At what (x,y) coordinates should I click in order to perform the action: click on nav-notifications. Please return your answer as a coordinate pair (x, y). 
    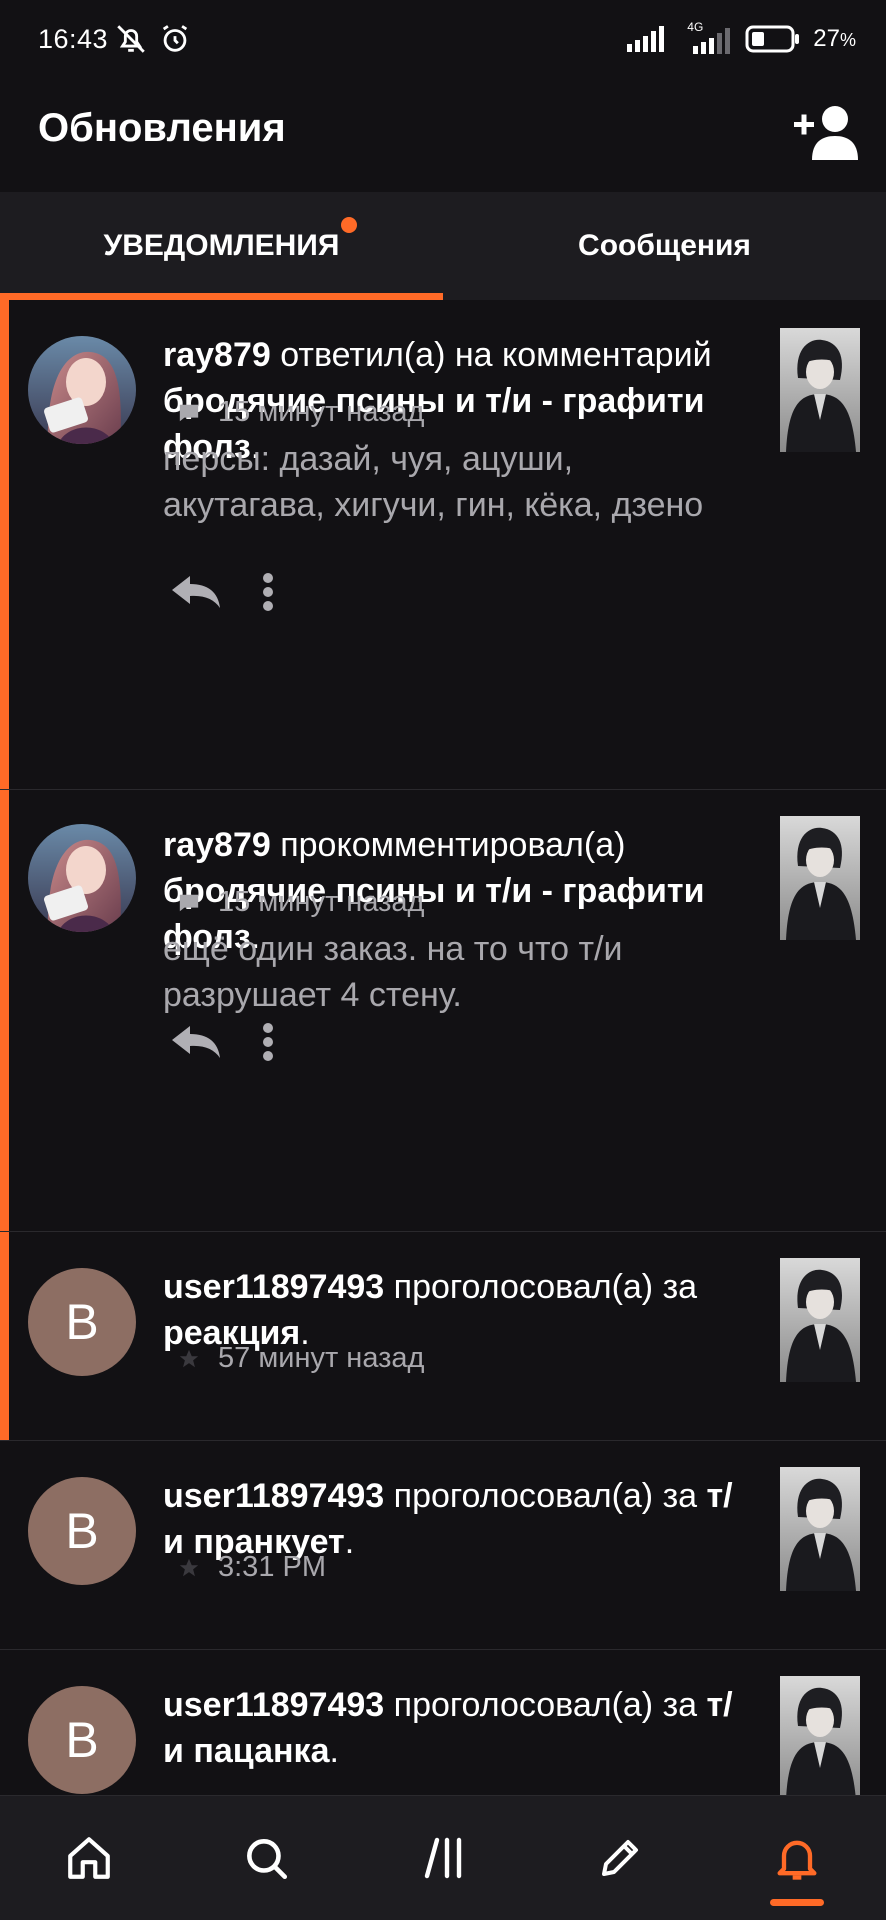
    Looking at the image, I should click on (797, 1858).